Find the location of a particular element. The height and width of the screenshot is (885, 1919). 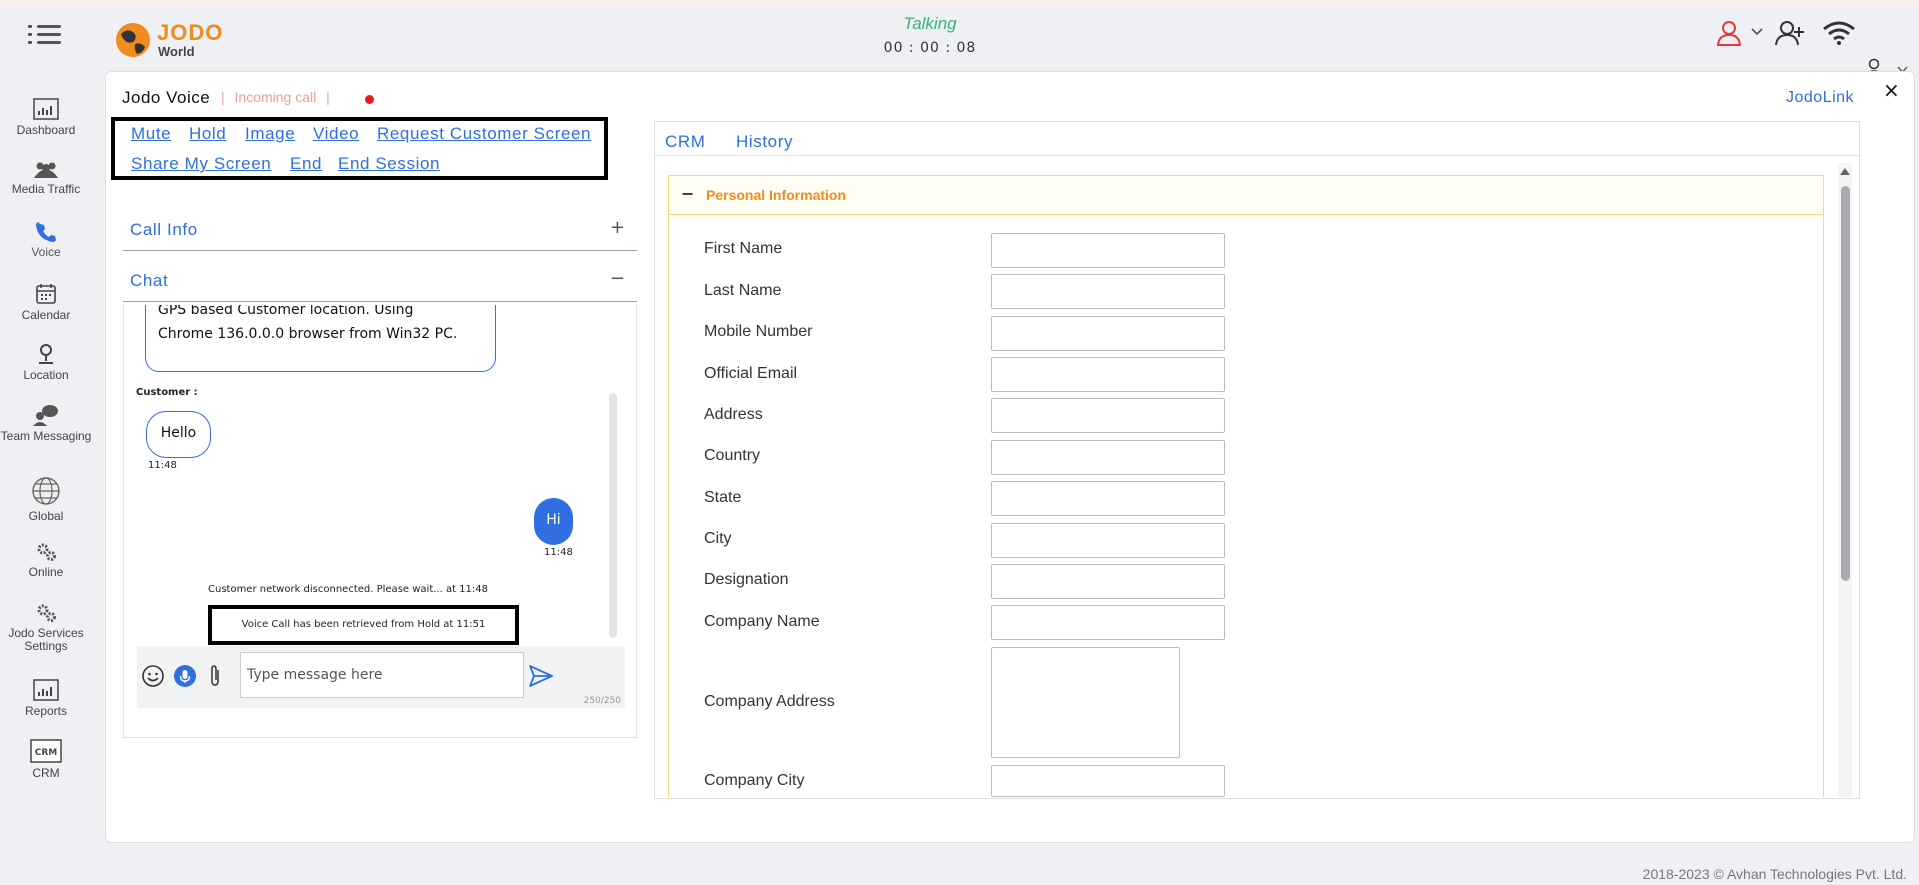

state-field is located at coordinates (1108, 498).